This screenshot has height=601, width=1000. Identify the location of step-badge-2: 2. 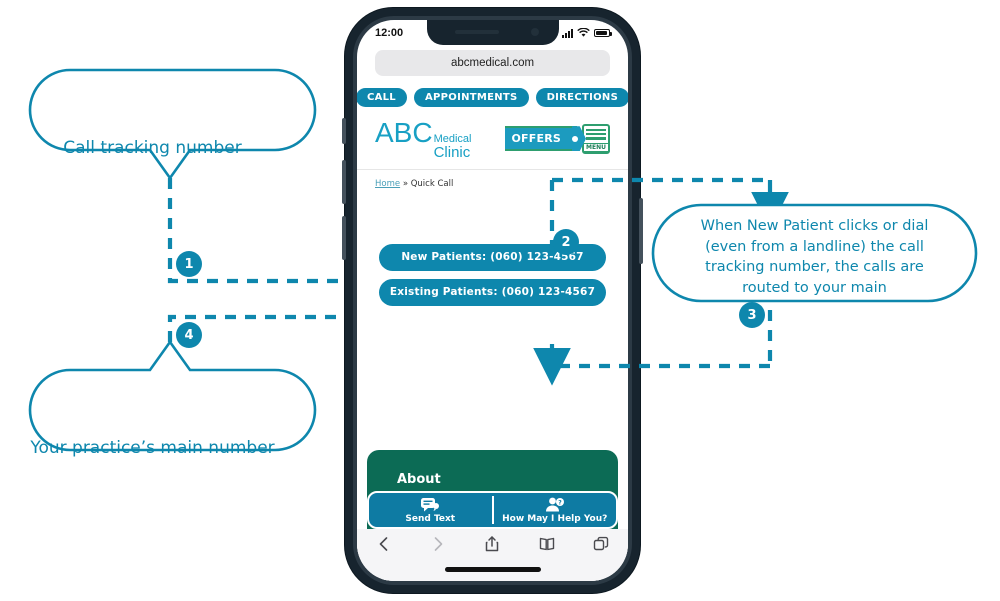
(566, 242).